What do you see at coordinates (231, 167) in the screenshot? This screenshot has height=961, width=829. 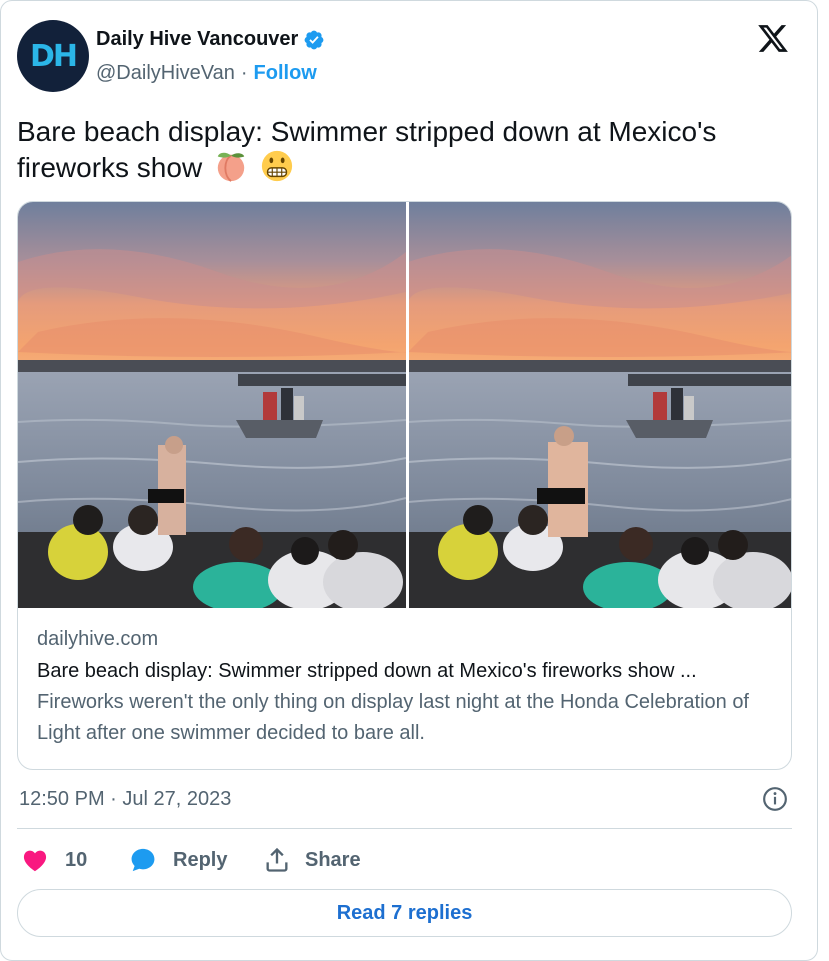 I see `peach-emoji` at bounding box center [231, 167].